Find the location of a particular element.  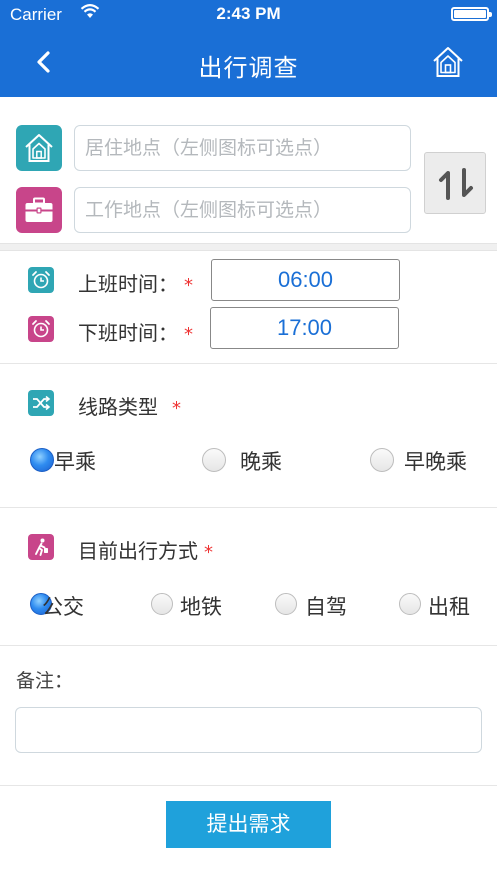

page-title: 出行调查 is located at coordinates (248, 68).